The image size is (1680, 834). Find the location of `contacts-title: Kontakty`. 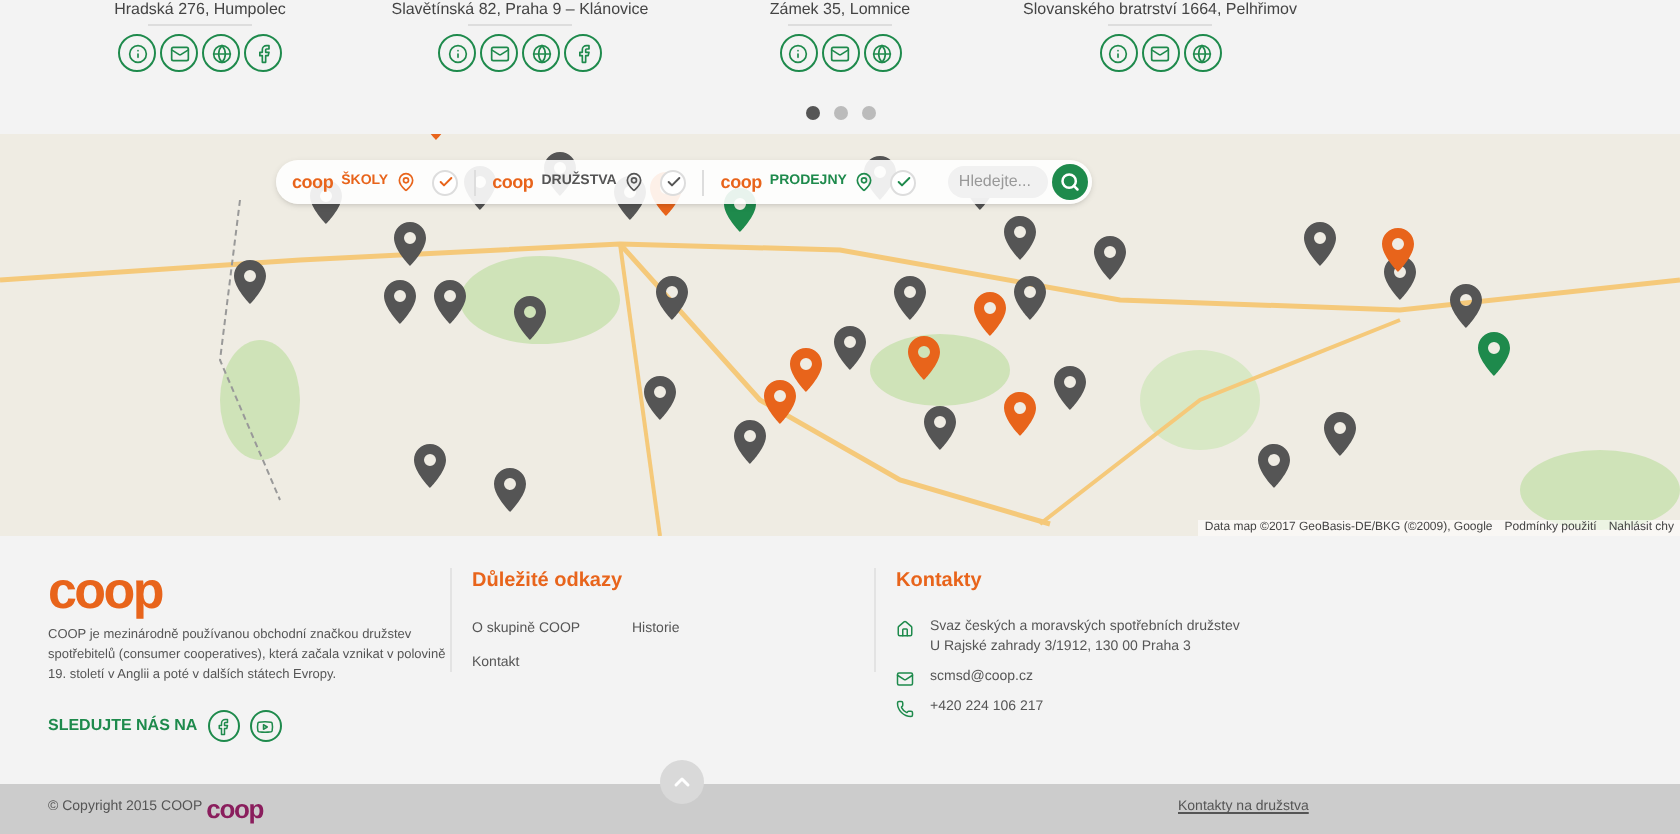

contacts-title: Kontakty is located at coordinates (940, 582).